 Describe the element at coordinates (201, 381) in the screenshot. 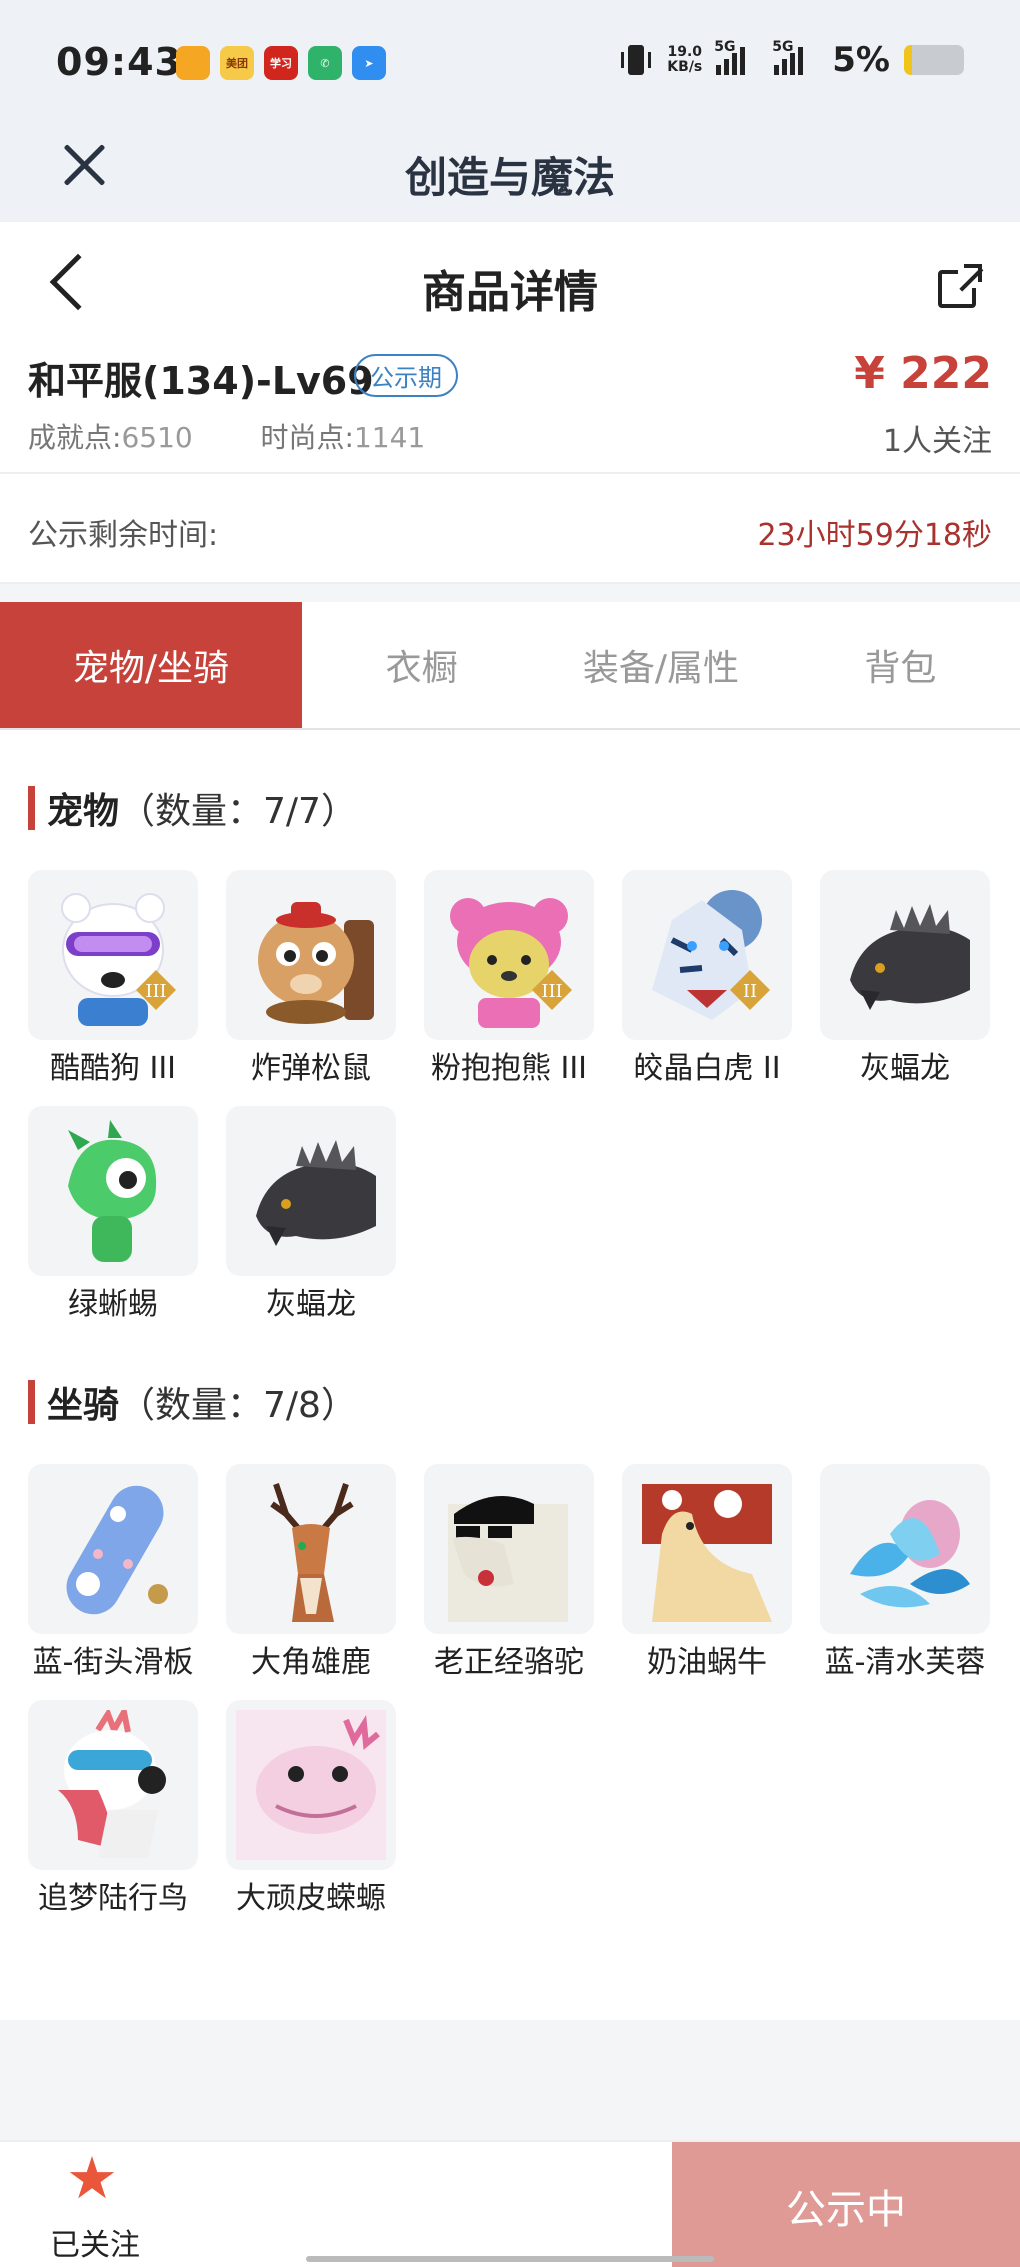

I see `account-name: 和平服(134)-Lv69` at that location.